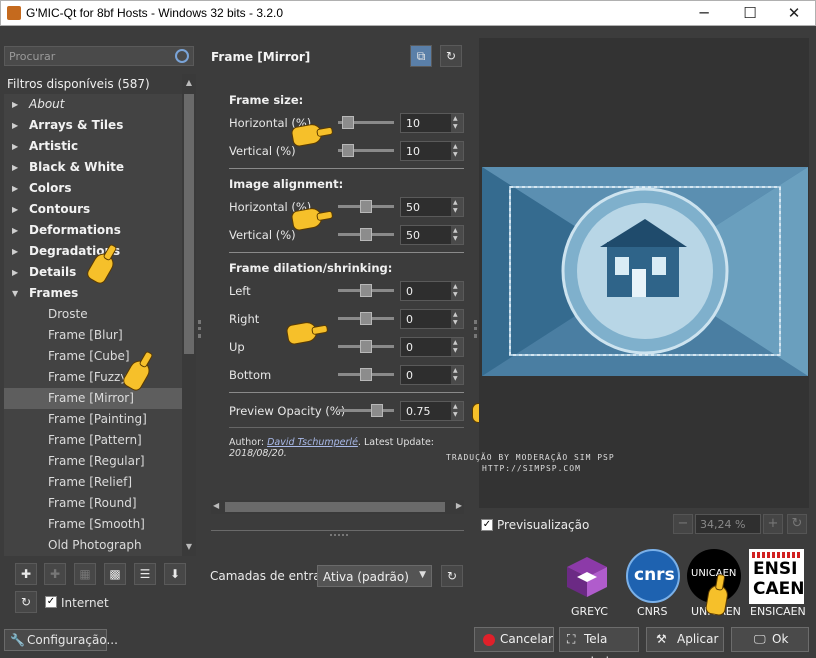  Describe the element at coordinates (93, 545) in the screenshot. I see `tree-item-old-photograph: Old Photograph` at that location.